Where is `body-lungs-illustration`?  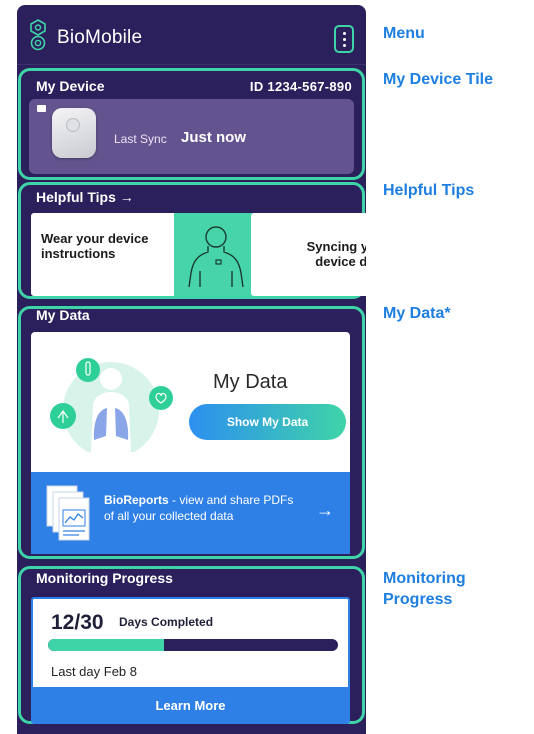 body-lungs-illustration is located at coordinates (111, 405).